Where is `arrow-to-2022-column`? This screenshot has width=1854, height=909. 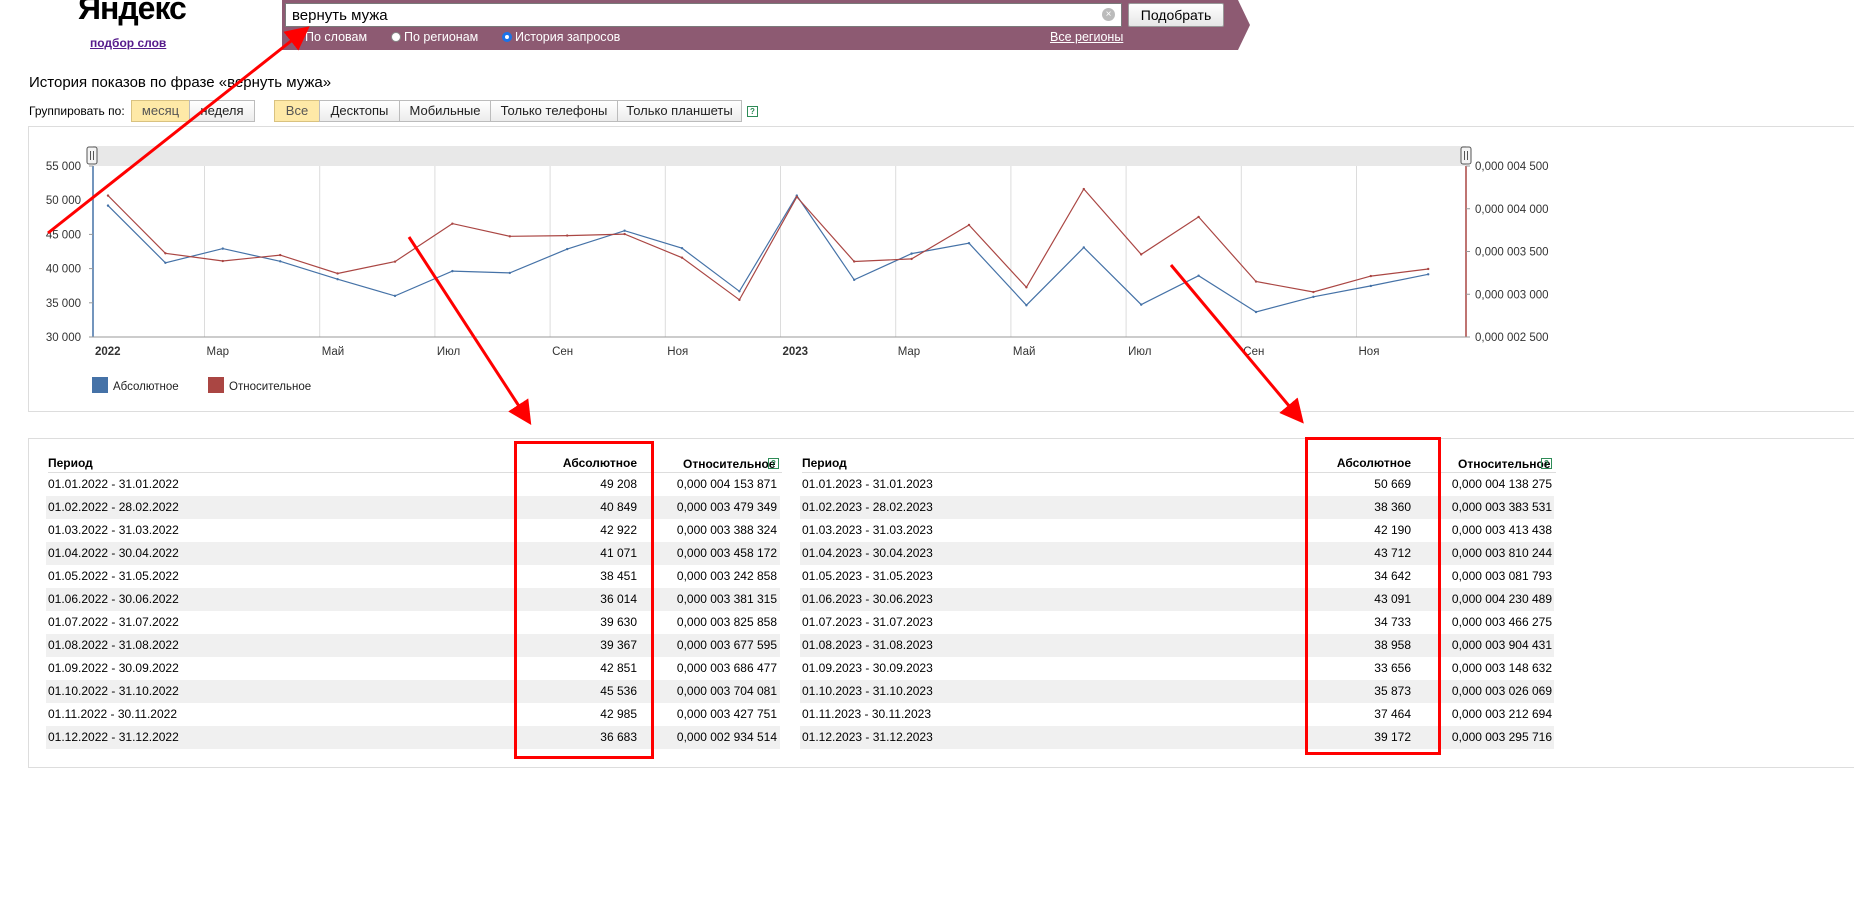
arrow-to-2022-column is located at coordinates (469, 331).